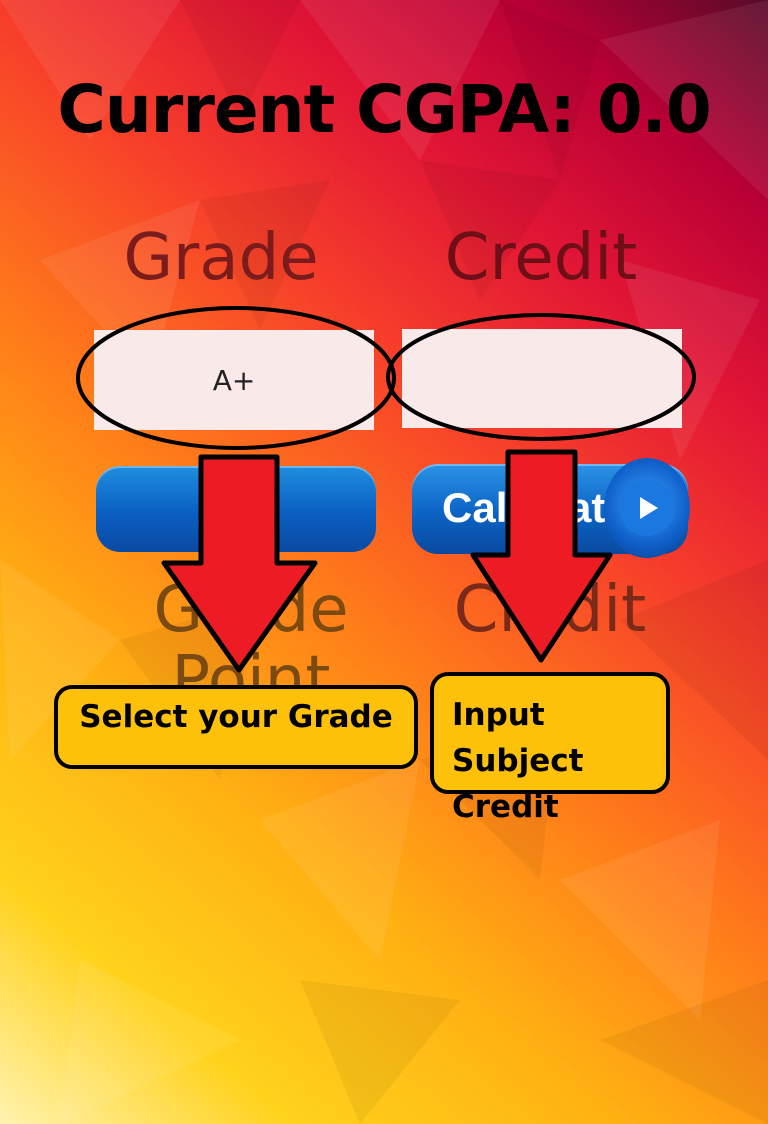 This screenshot has width=768, height=1124. I want to click on play-icon-inner, so click(647, 508).